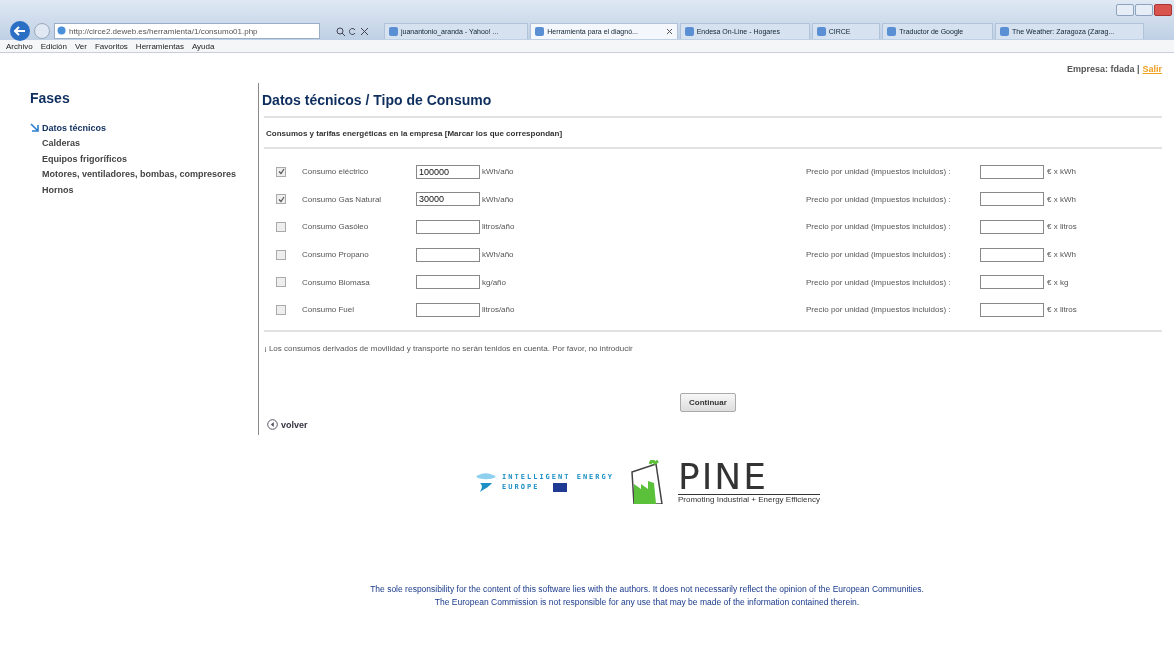 Image resolution: width=1174 pixels, height=663 pixels. Describe the element at coordinates (336, 172) in the screenshot. I see `field-label: Consumo eléctrico` at that location.